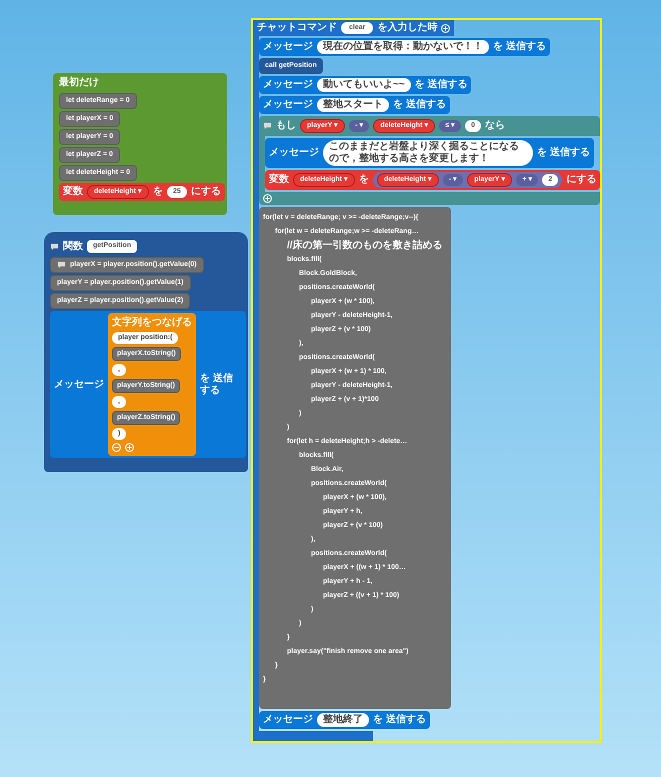 This screenshot has height=777, width=661. Describe the element at coordinates (495, 126) in the screenshot. I see `block-label: なら` at that location.